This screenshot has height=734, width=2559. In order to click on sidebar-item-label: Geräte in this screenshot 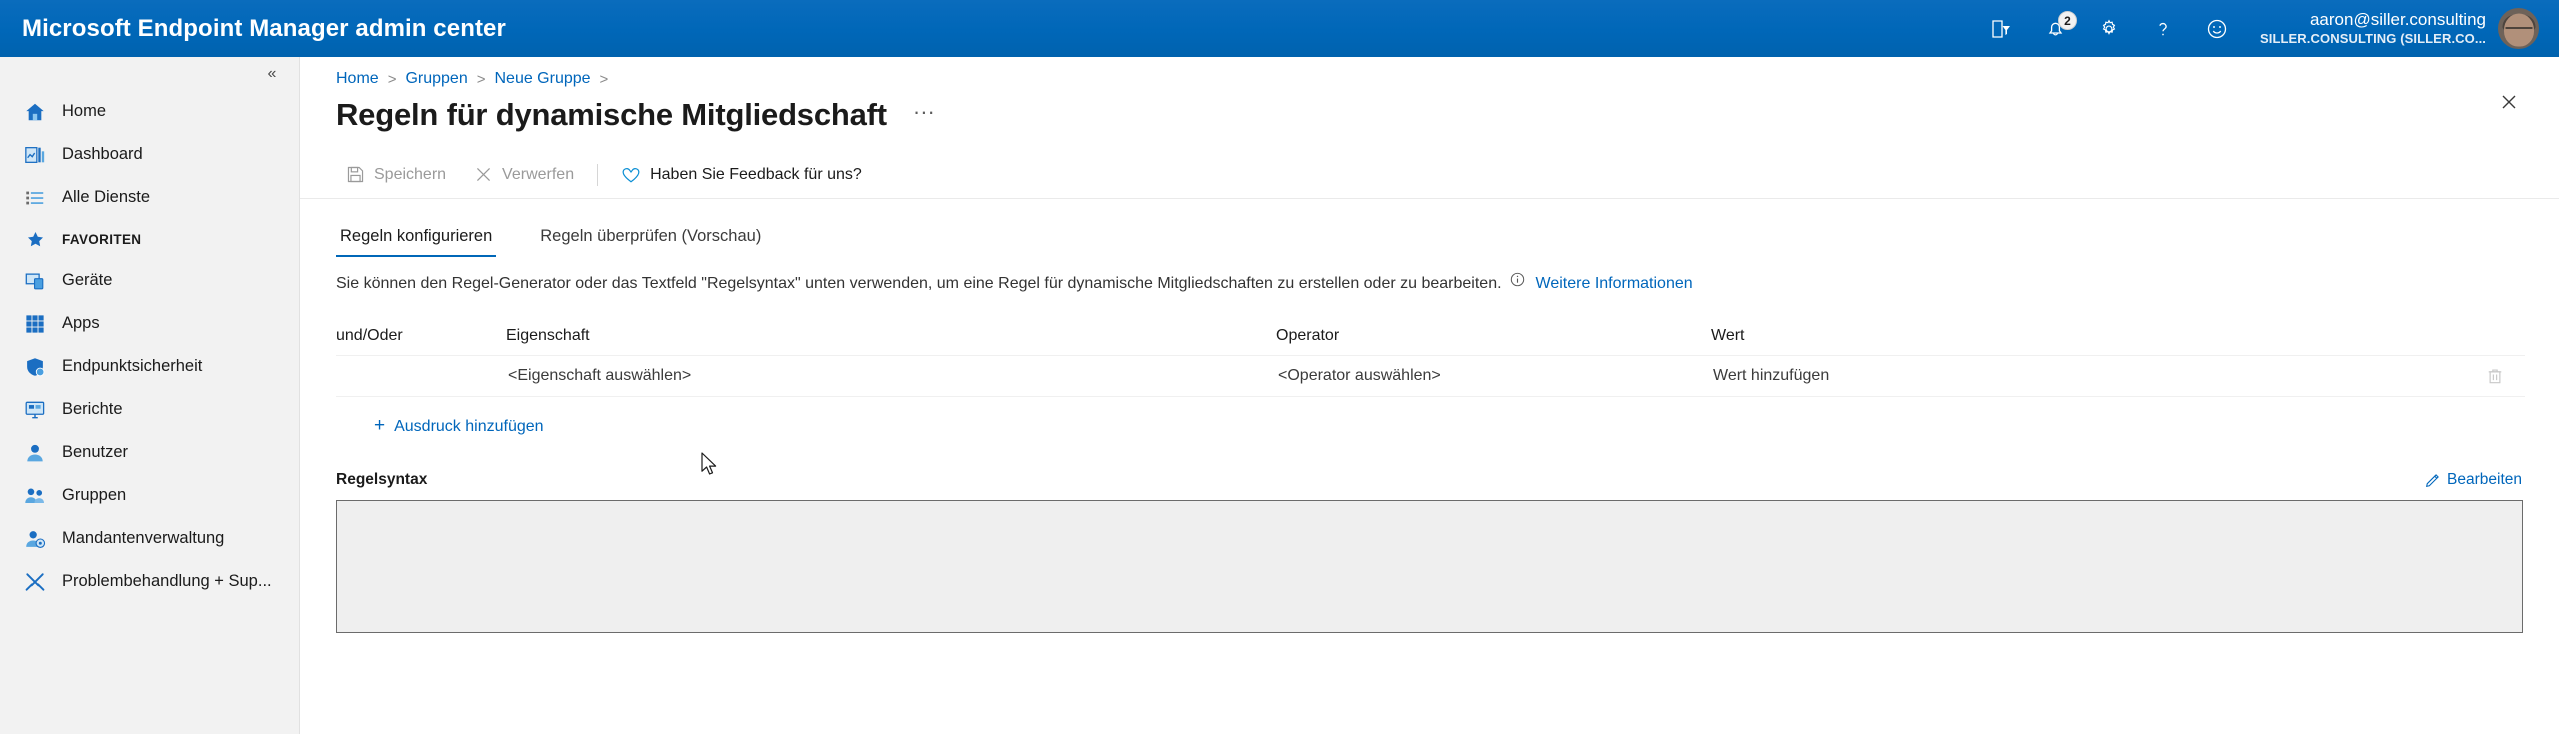, I will do `click(87, 280)`.